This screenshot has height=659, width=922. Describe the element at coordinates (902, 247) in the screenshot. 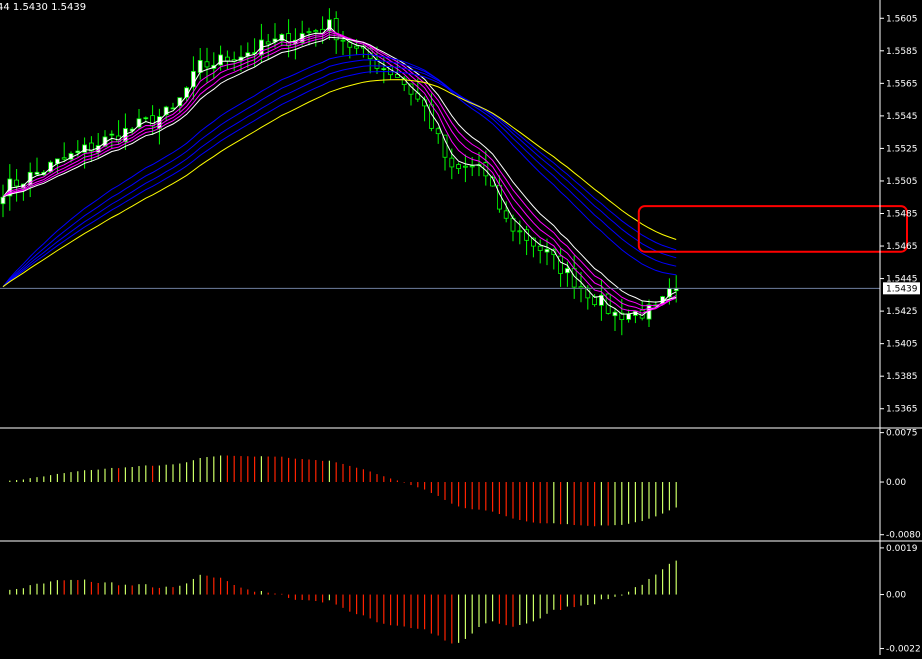

I see `price-tick-label: 1.5465` at that location.